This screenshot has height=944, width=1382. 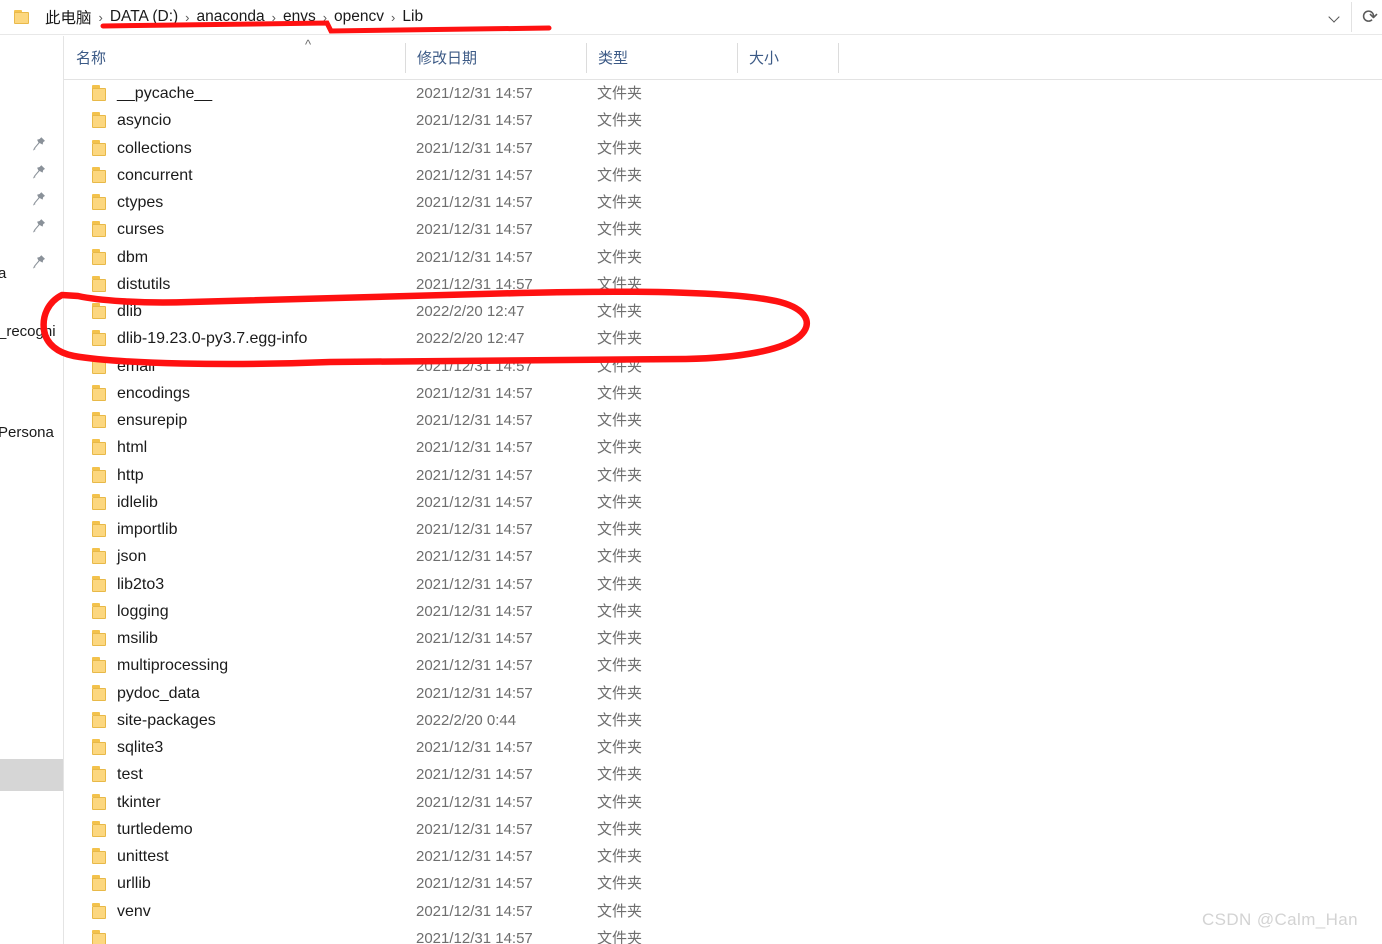 What do you see at coordinates (723, 175) in the screenshot?
I see `file-row: concurrent 2021/12/31 14:57 文件夹` at bounding box center [723, 175].